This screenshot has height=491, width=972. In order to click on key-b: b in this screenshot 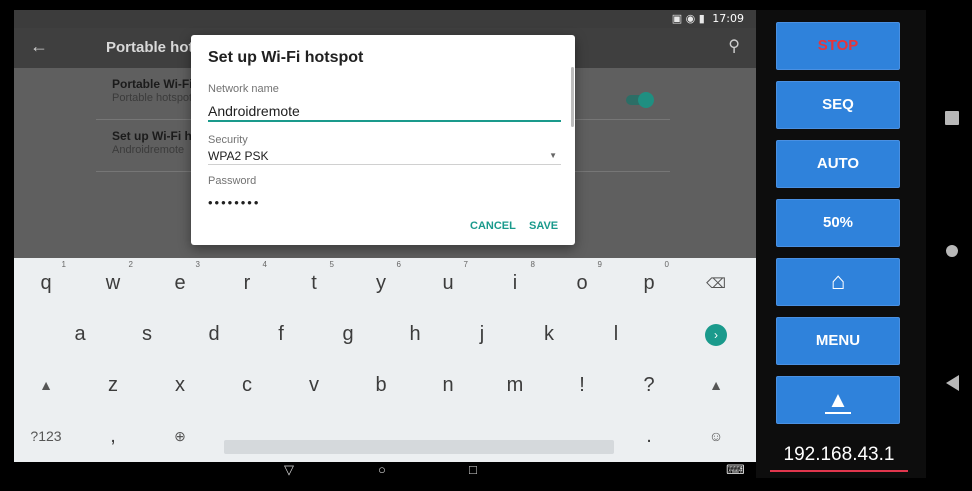, I will do `click(381, 385)`.